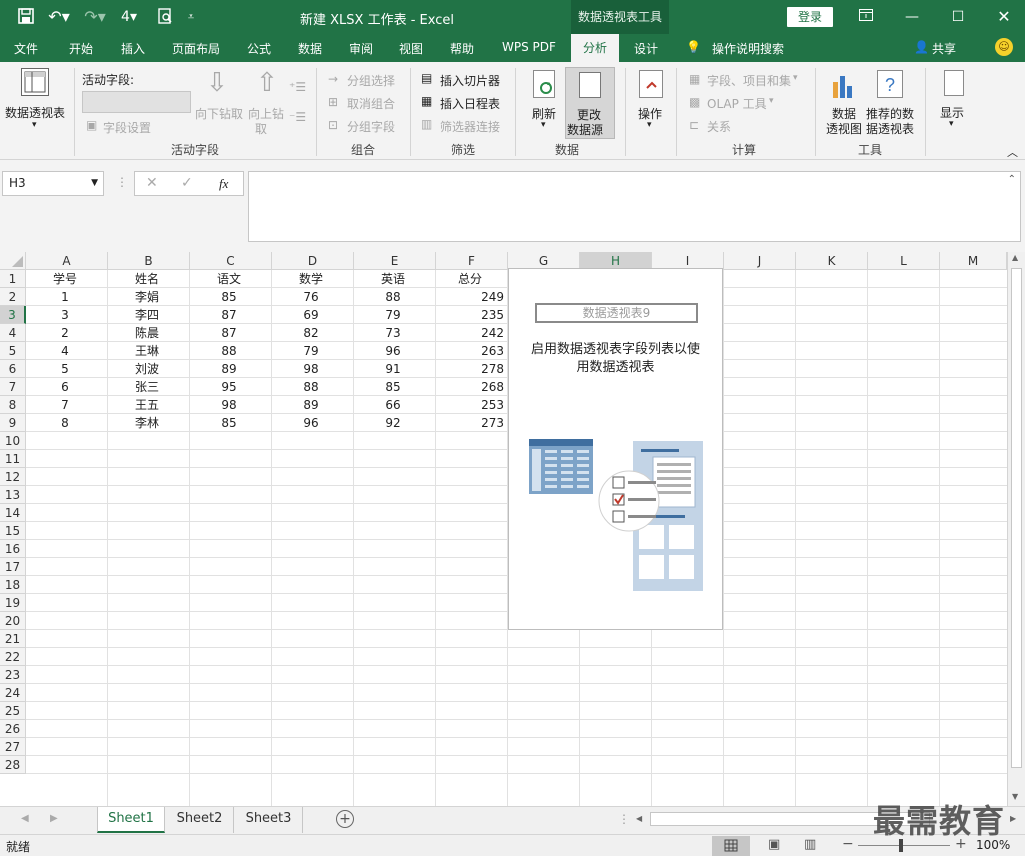 This screenshot has height=859, width=1025. What do you see at coordinates (973, 261) in the screenshot?
I see `column-header-m: M` at bounding box center [973, 261].